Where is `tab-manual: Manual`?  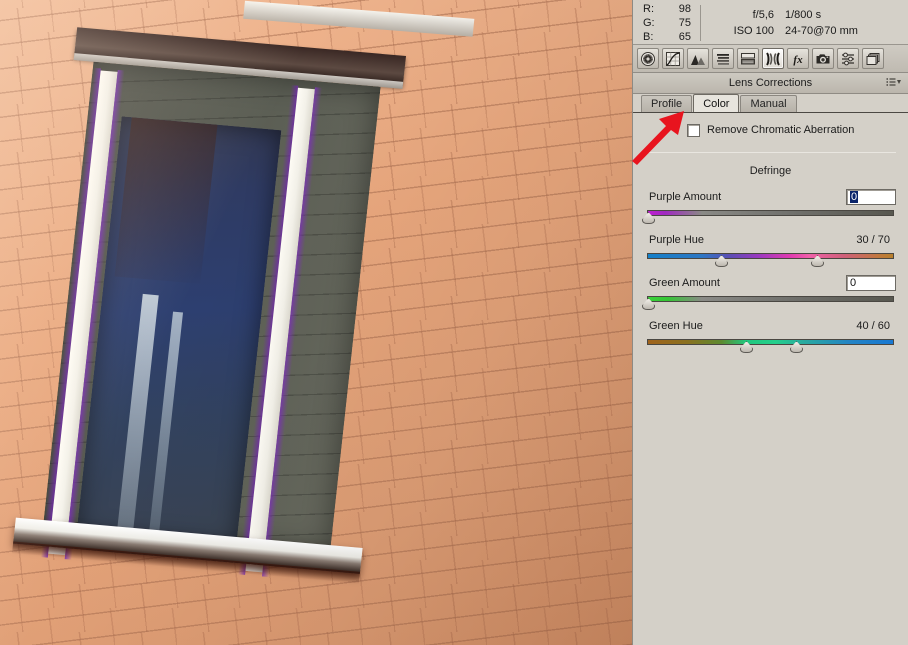 tab-manual: Manual is located at coordinates (768, 103).